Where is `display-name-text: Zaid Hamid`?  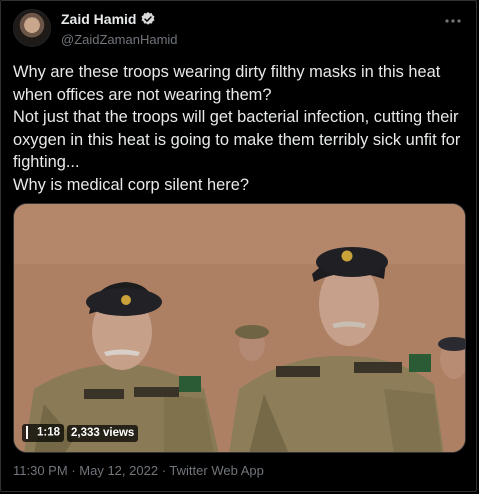 display-name-text: Zaid Hamid is located at coordinates (98, 19).